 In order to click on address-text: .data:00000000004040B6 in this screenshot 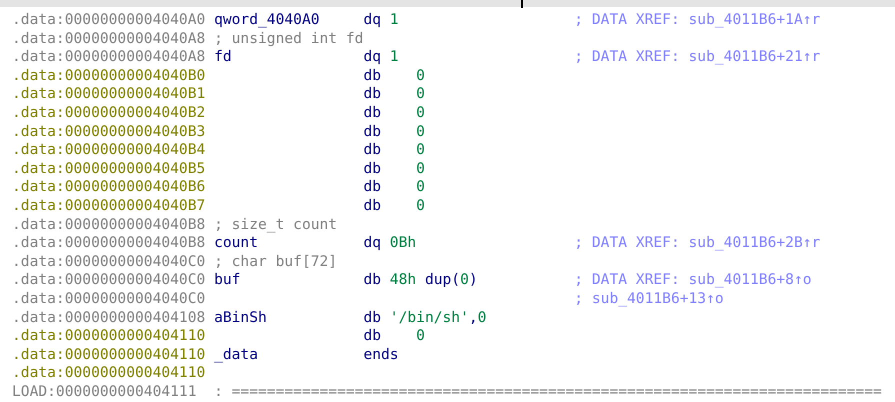, I will do `click(109, 187)`.